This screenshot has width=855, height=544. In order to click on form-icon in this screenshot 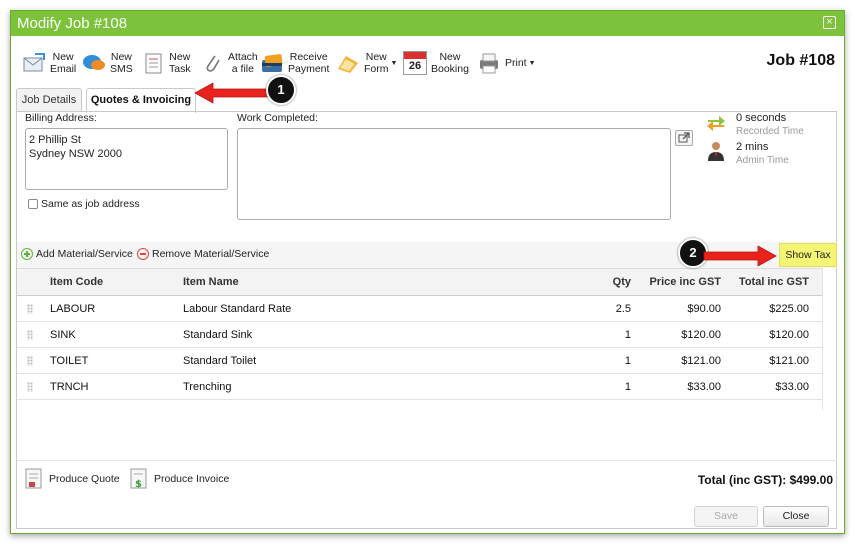, I will do `click(348, 63)`.